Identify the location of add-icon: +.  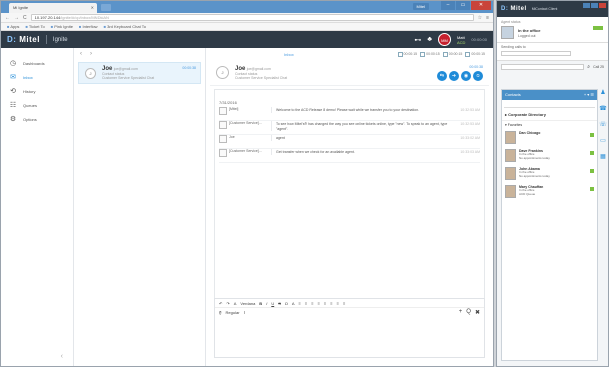
(461, 312).